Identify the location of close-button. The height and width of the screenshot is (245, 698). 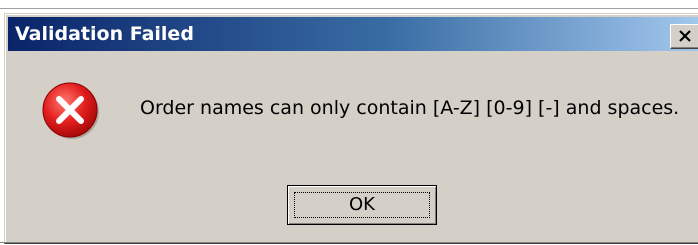
(684, 36).